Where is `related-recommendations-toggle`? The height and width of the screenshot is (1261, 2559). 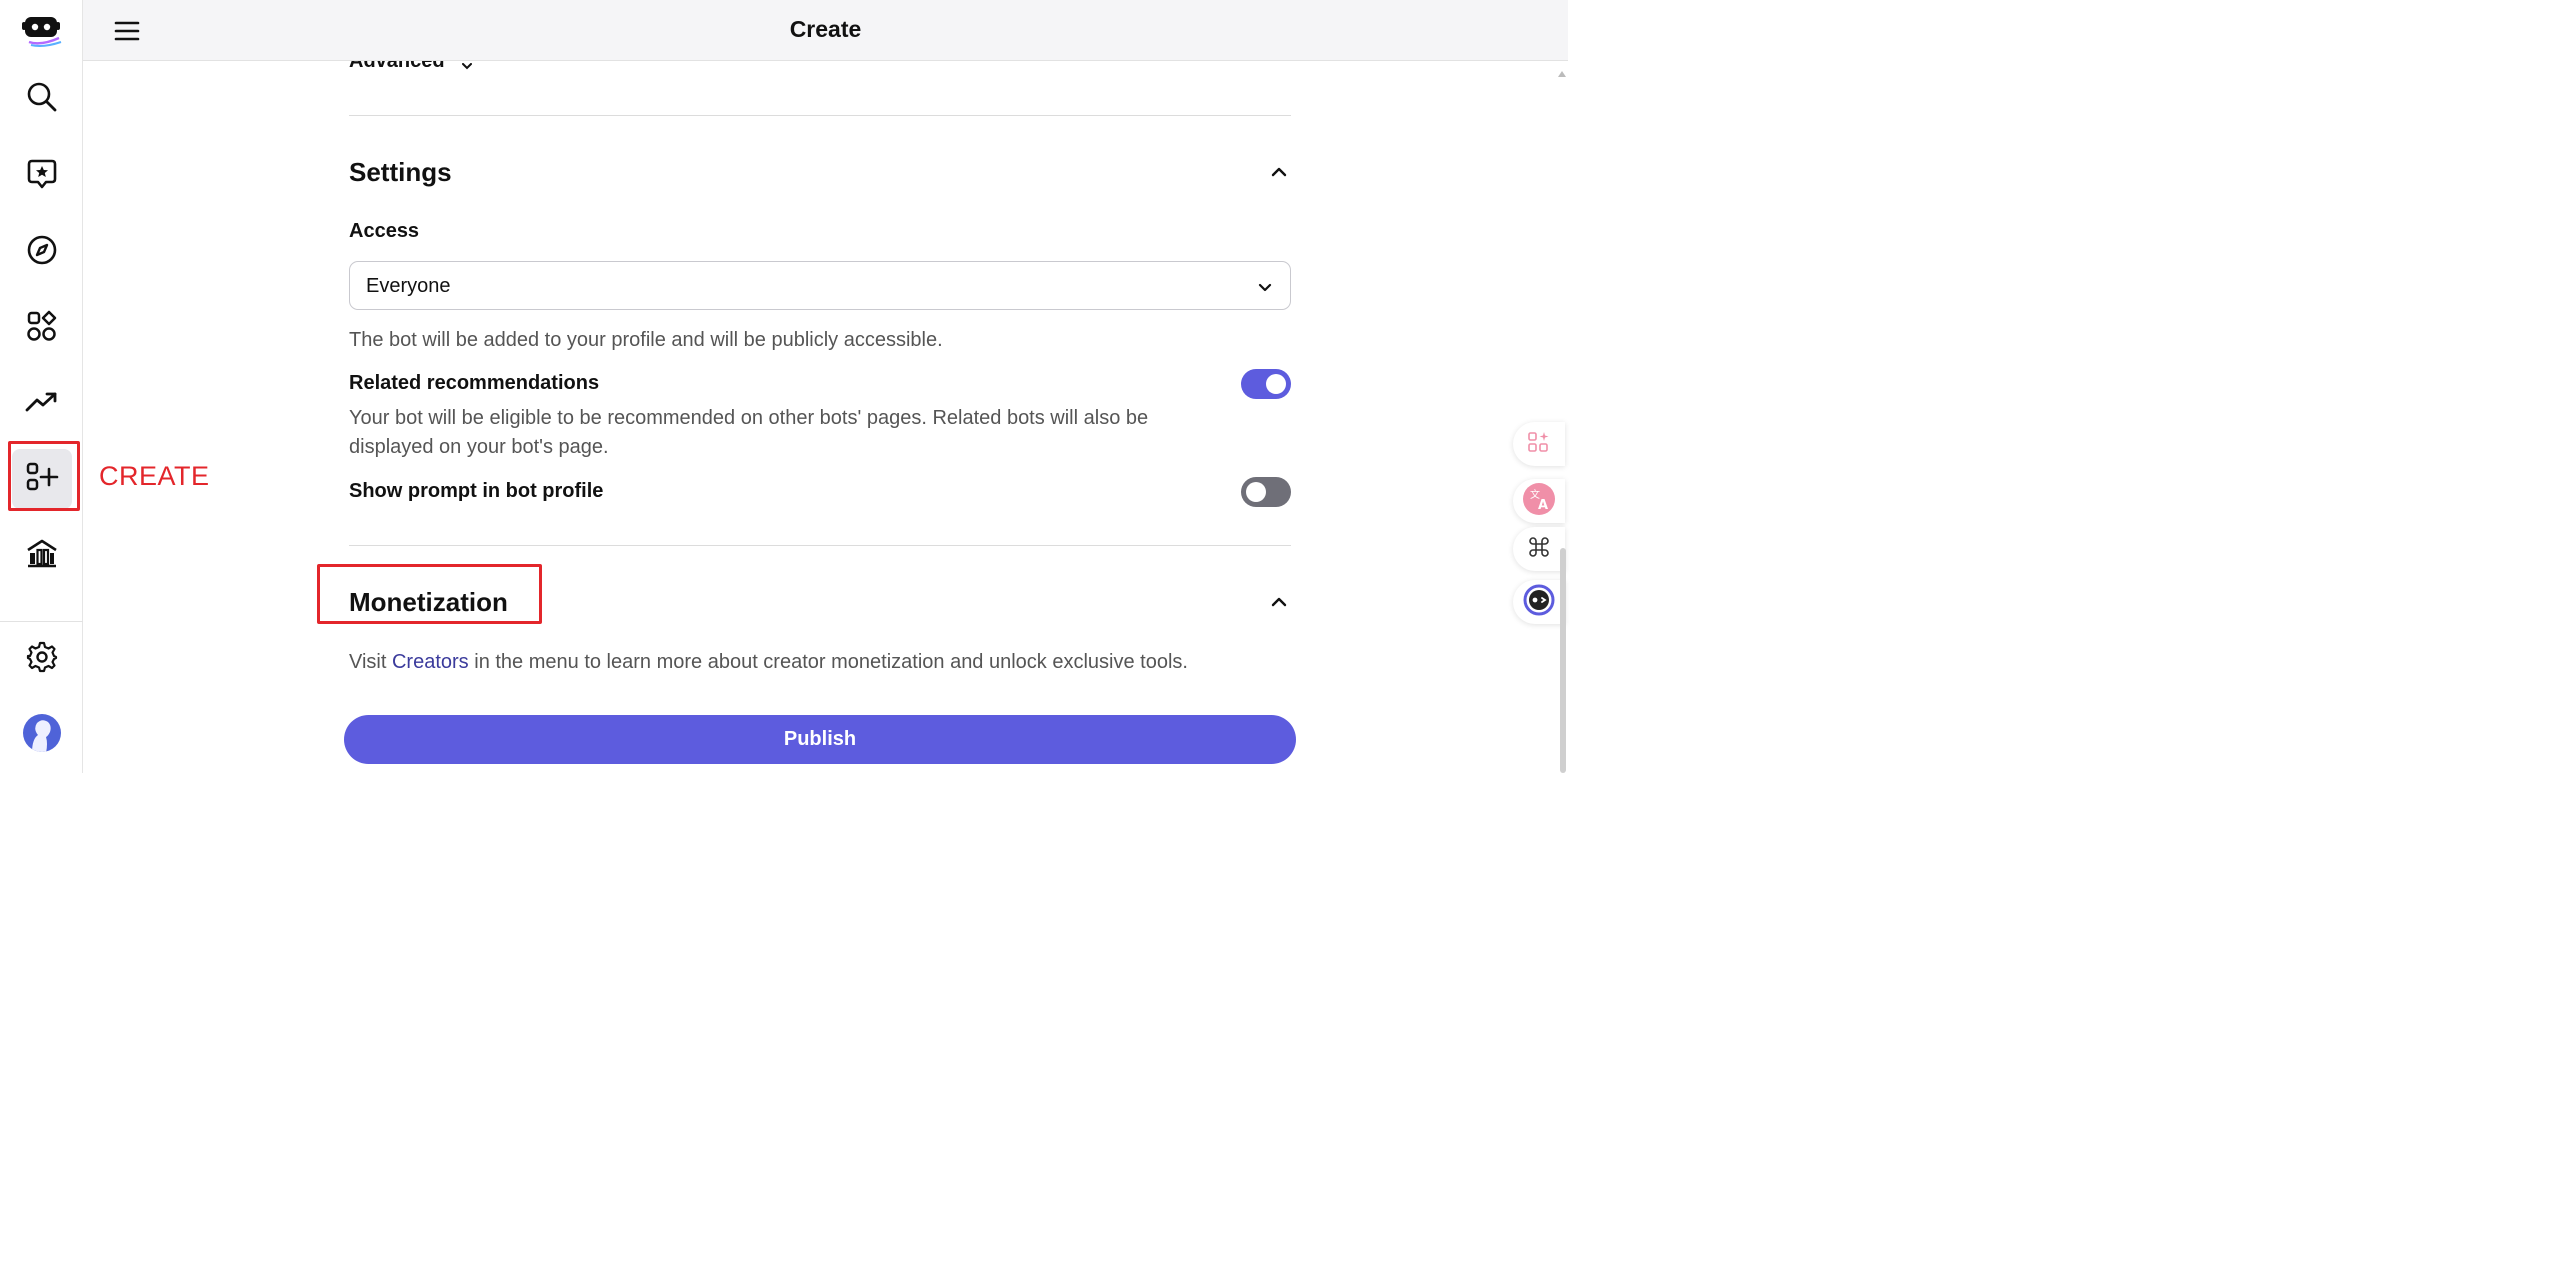
related-recommendations-toggle is located at coordinates (1266, 384).